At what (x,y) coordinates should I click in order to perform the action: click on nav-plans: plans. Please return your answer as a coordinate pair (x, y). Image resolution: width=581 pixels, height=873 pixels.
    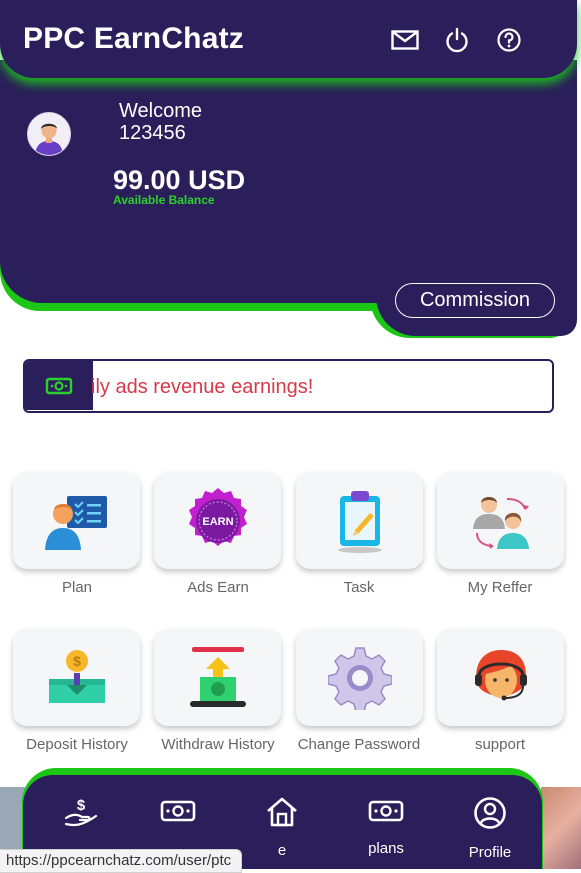
    Looking at the image, I should click on (386, 826).